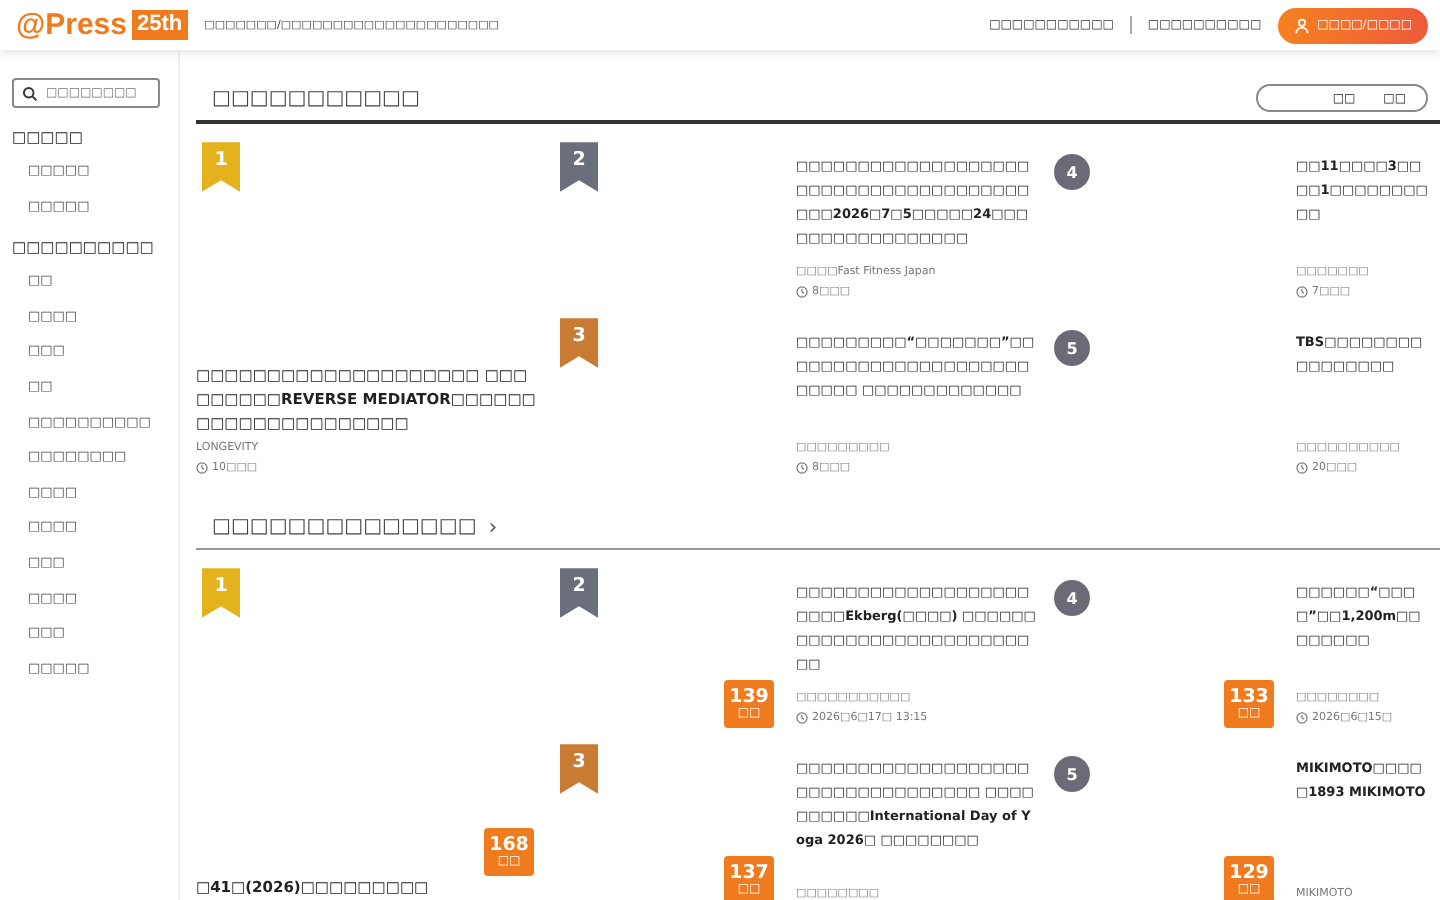  Describe the element at coordinates (344, 526) in the screenshot. I see `section-title: □□□□□□□□□□□□□□` at that location.